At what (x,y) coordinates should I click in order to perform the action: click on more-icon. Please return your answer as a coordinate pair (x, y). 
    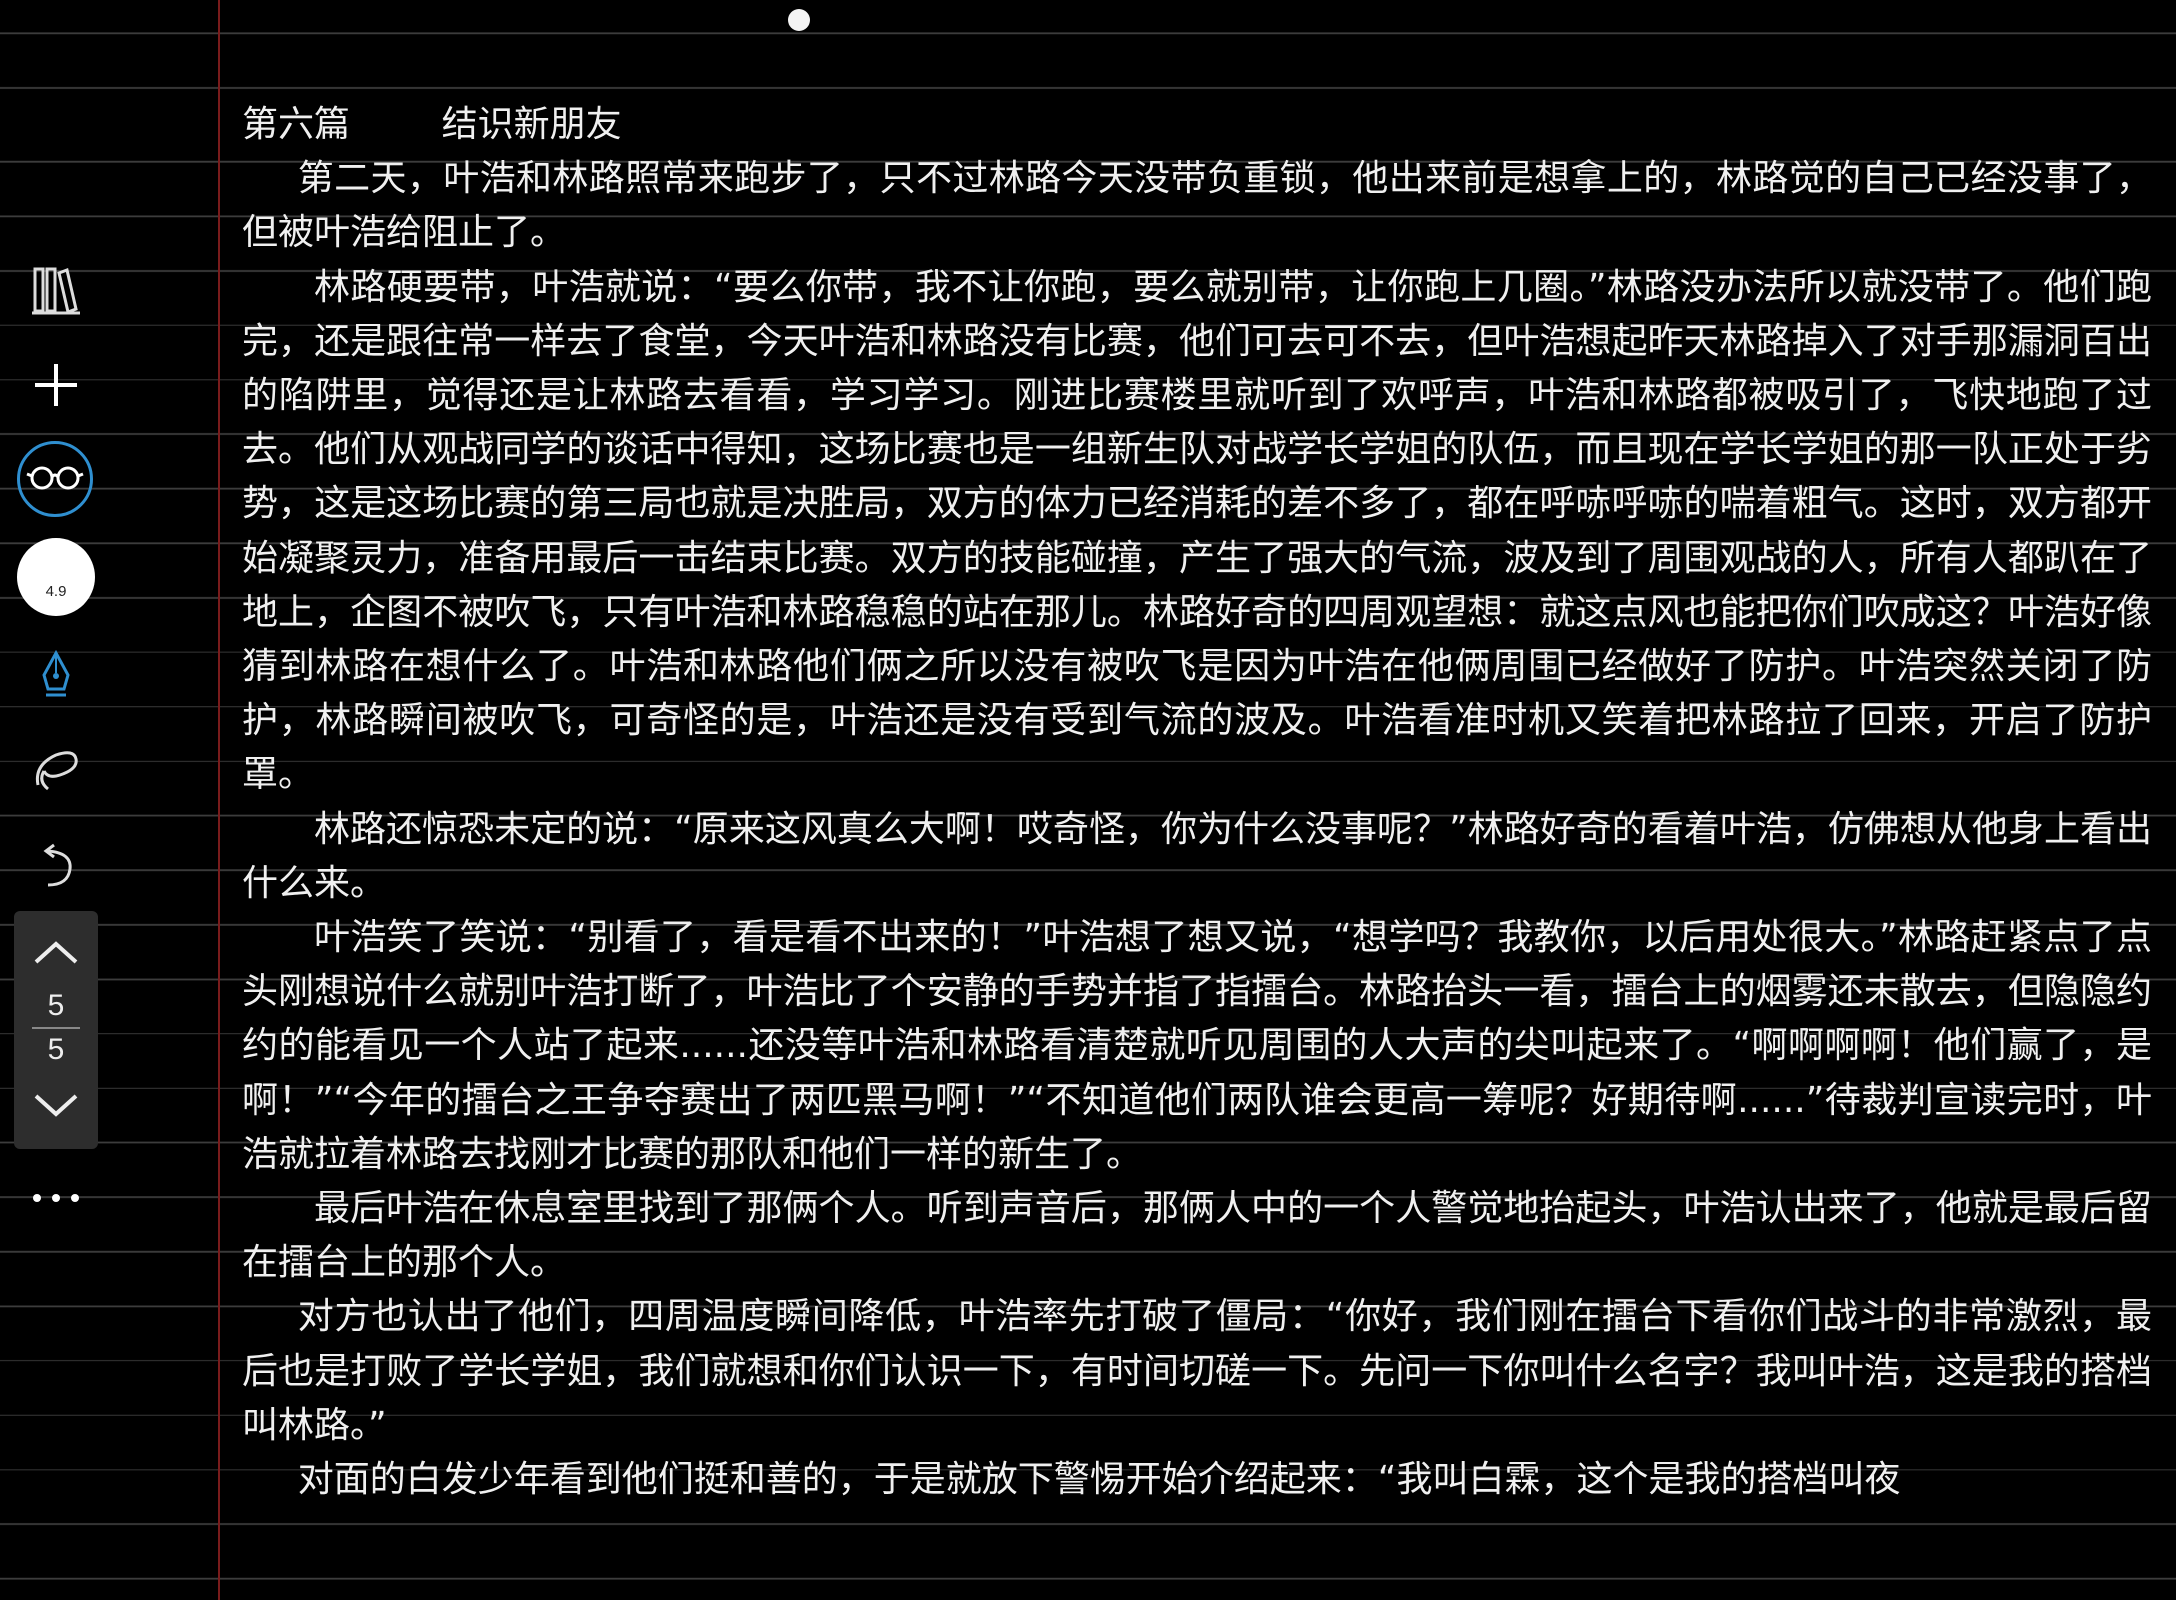
    Looking at the image, I should click on (56, 1198).